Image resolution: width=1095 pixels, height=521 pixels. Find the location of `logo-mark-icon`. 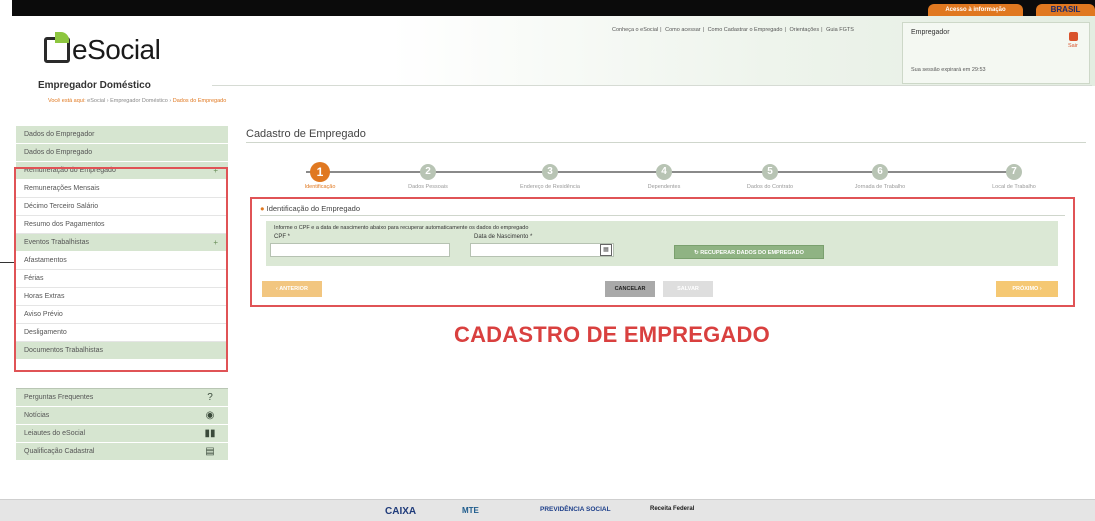

logo-mark-icon is located at coordinates (57, 47).